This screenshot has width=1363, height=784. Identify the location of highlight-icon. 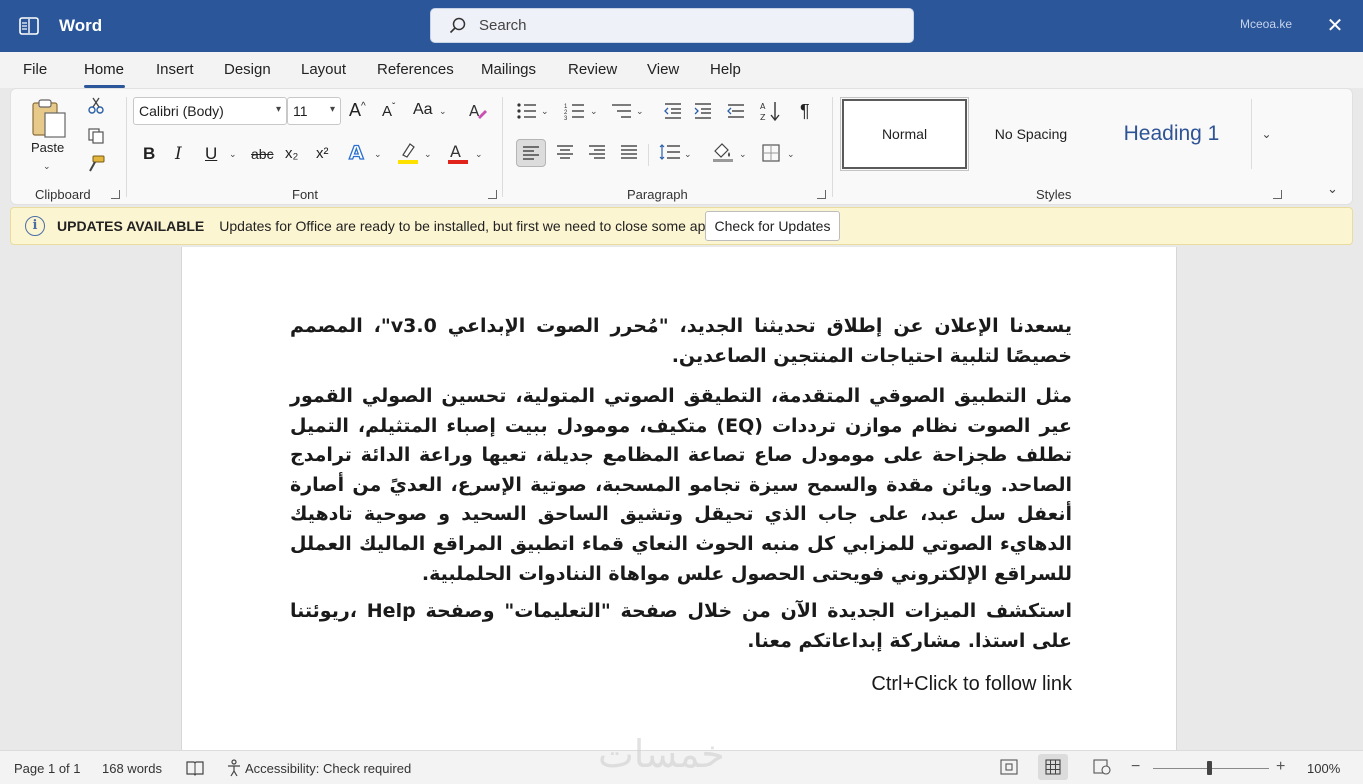
(408, 153).